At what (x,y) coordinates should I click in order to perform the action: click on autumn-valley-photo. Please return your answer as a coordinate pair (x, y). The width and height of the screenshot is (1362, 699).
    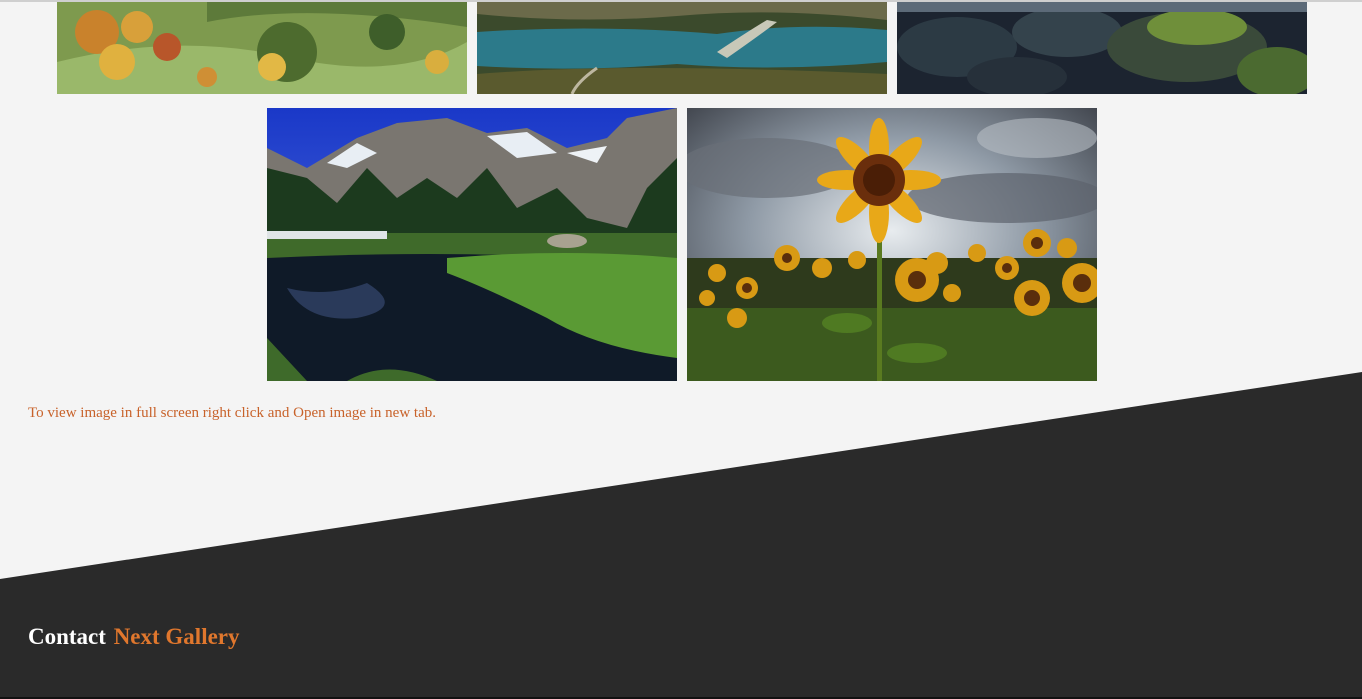
    Looking at the image, I should click on (262, 48).